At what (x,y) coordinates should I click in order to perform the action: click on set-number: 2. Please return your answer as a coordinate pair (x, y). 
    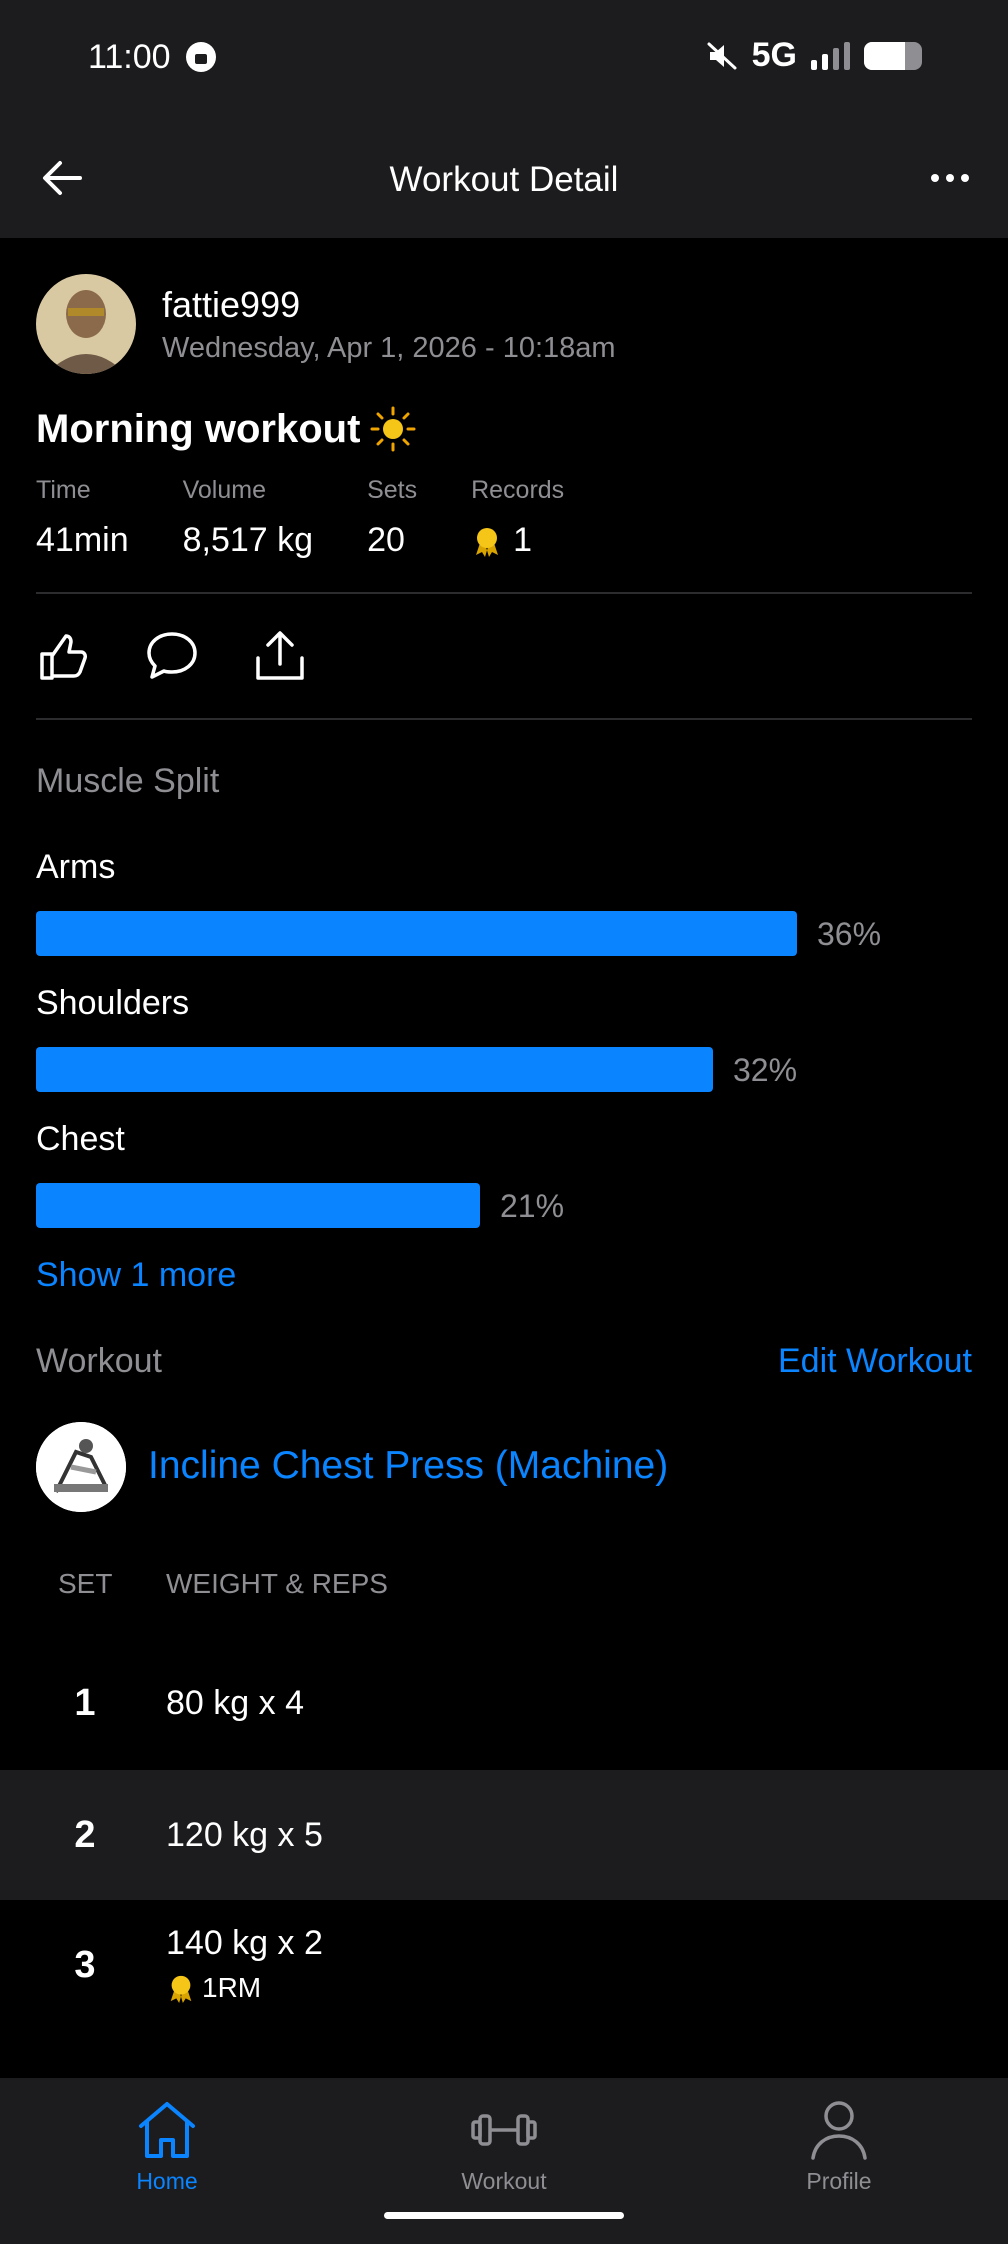
    Looking at the image, I should click on (85, 1835).